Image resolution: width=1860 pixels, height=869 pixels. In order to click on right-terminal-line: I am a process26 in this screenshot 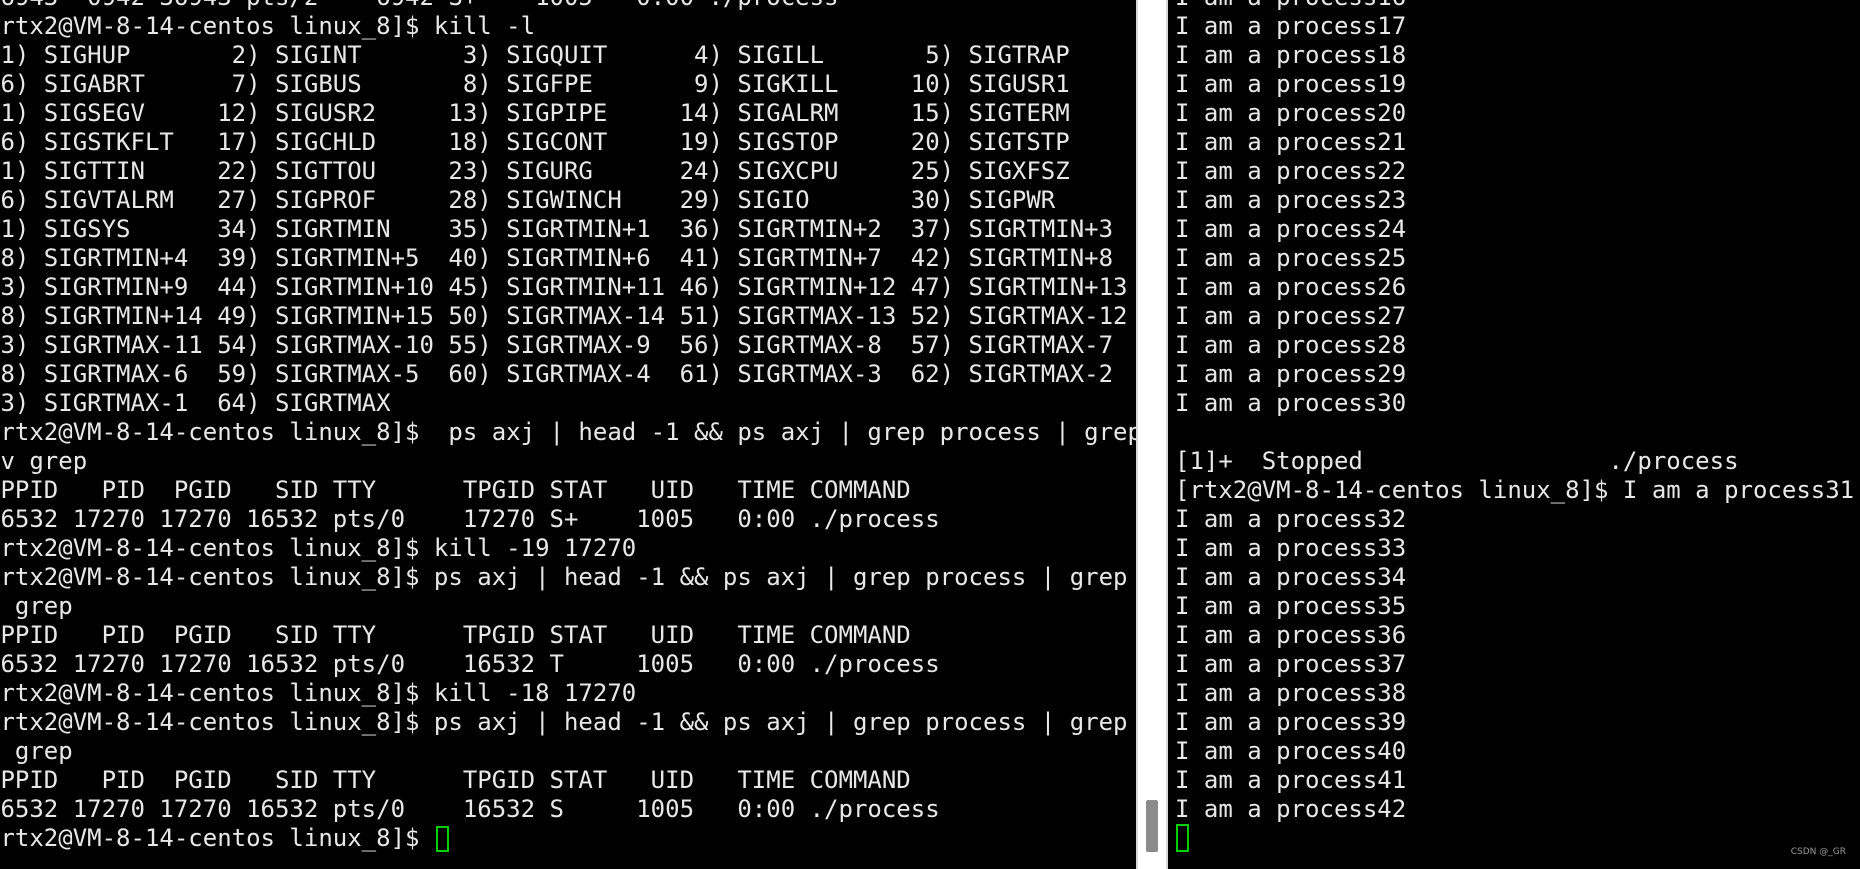, I will do `click(1291, 287)`.